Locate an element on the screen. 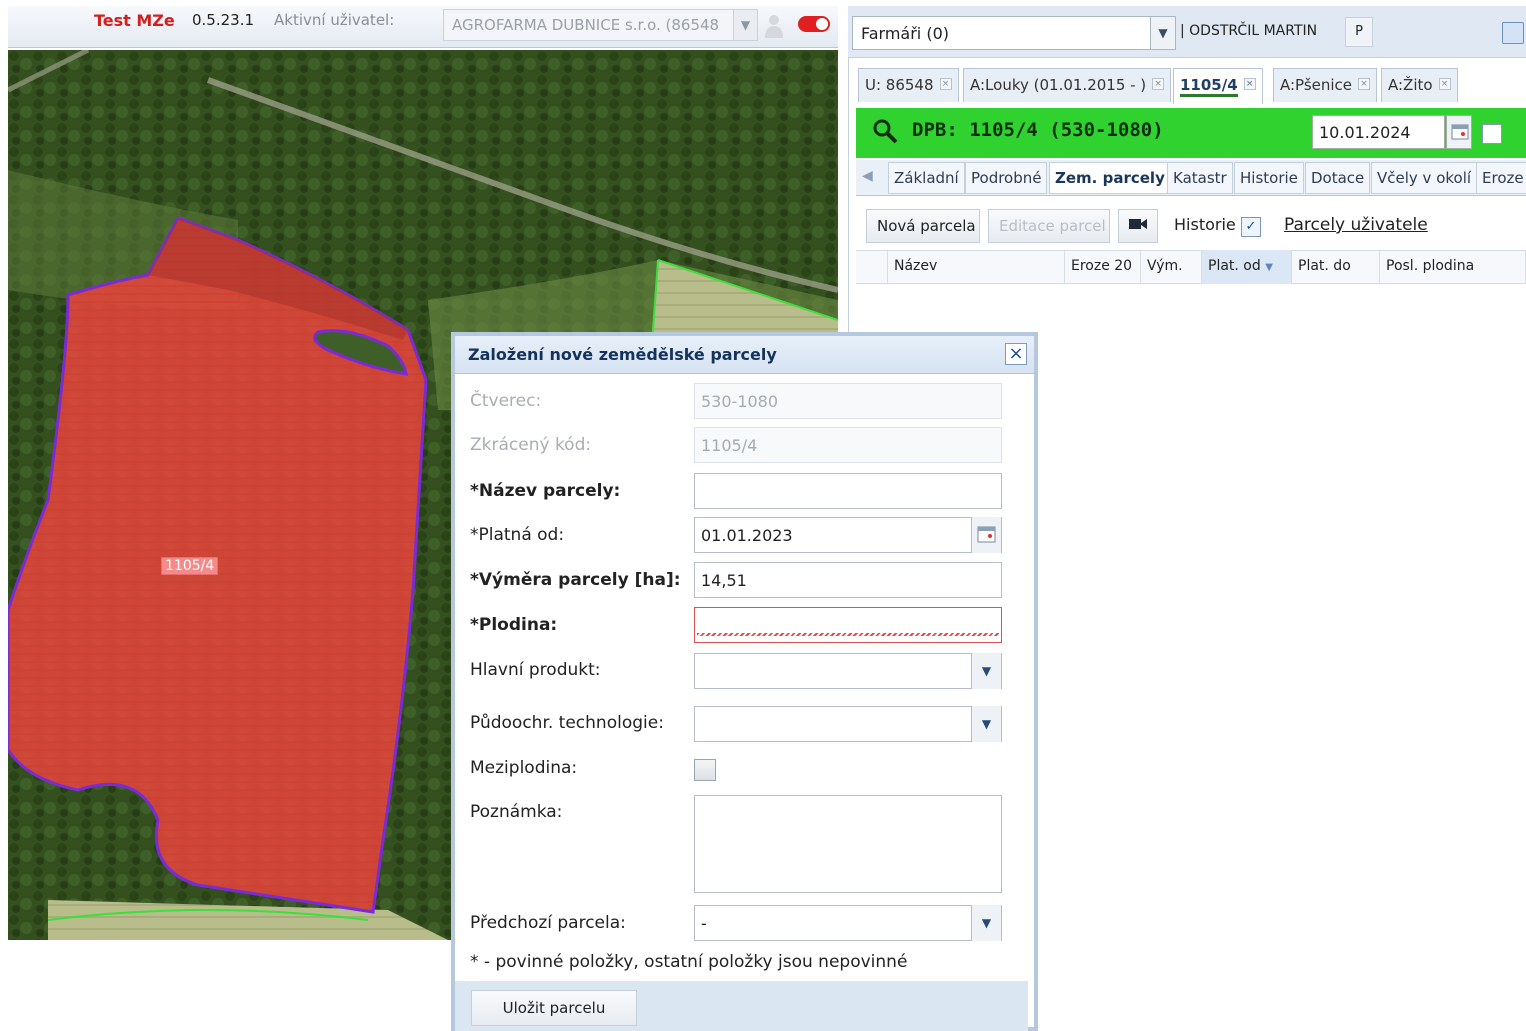 The width and height of the screenshot is (1526, 1031). dpb-title: DPB: 1105/4 (530-1080) is located at coordinates (1038, 130).